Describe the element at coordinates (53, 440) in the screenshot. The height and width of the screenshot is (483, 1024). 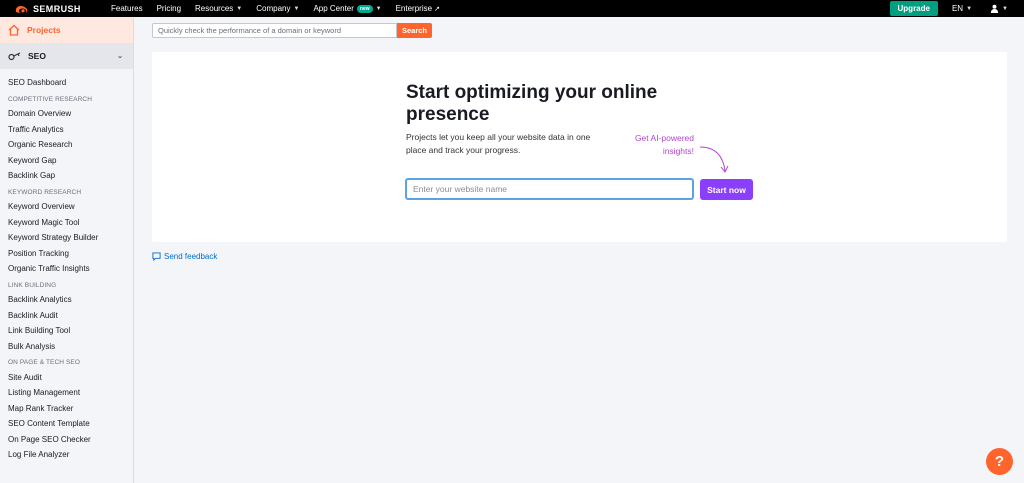
I see `sidebar-item-on-page-seo-checker: On Page SEO Checker` at that location.